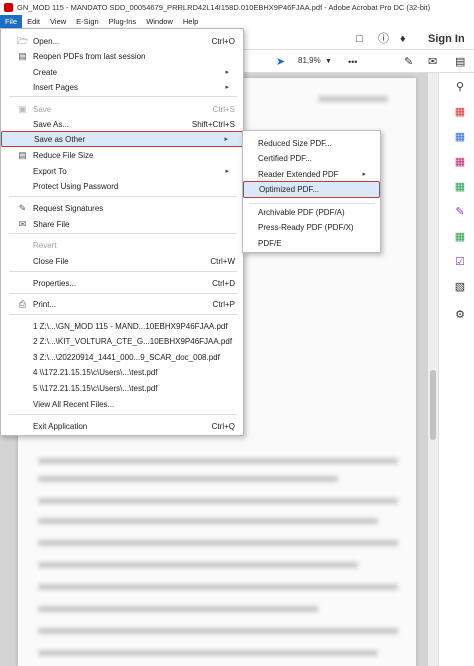 This screenshot has height=666, width=474. I want to click on menu-item-request-signatures: ✎ Request Signatures, so click(122, 208).